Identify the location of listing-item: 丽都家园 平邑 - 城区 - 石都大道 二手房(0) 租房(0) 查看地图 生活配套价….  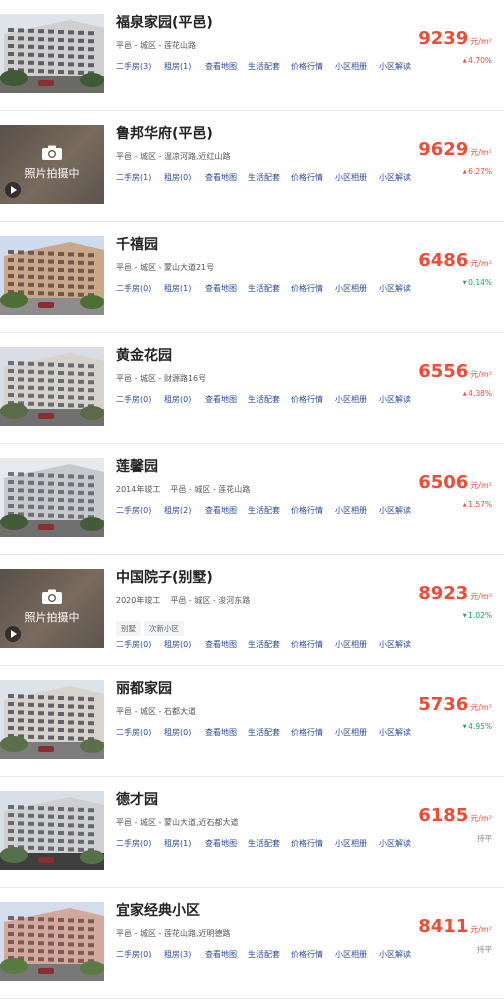
(252, 721).